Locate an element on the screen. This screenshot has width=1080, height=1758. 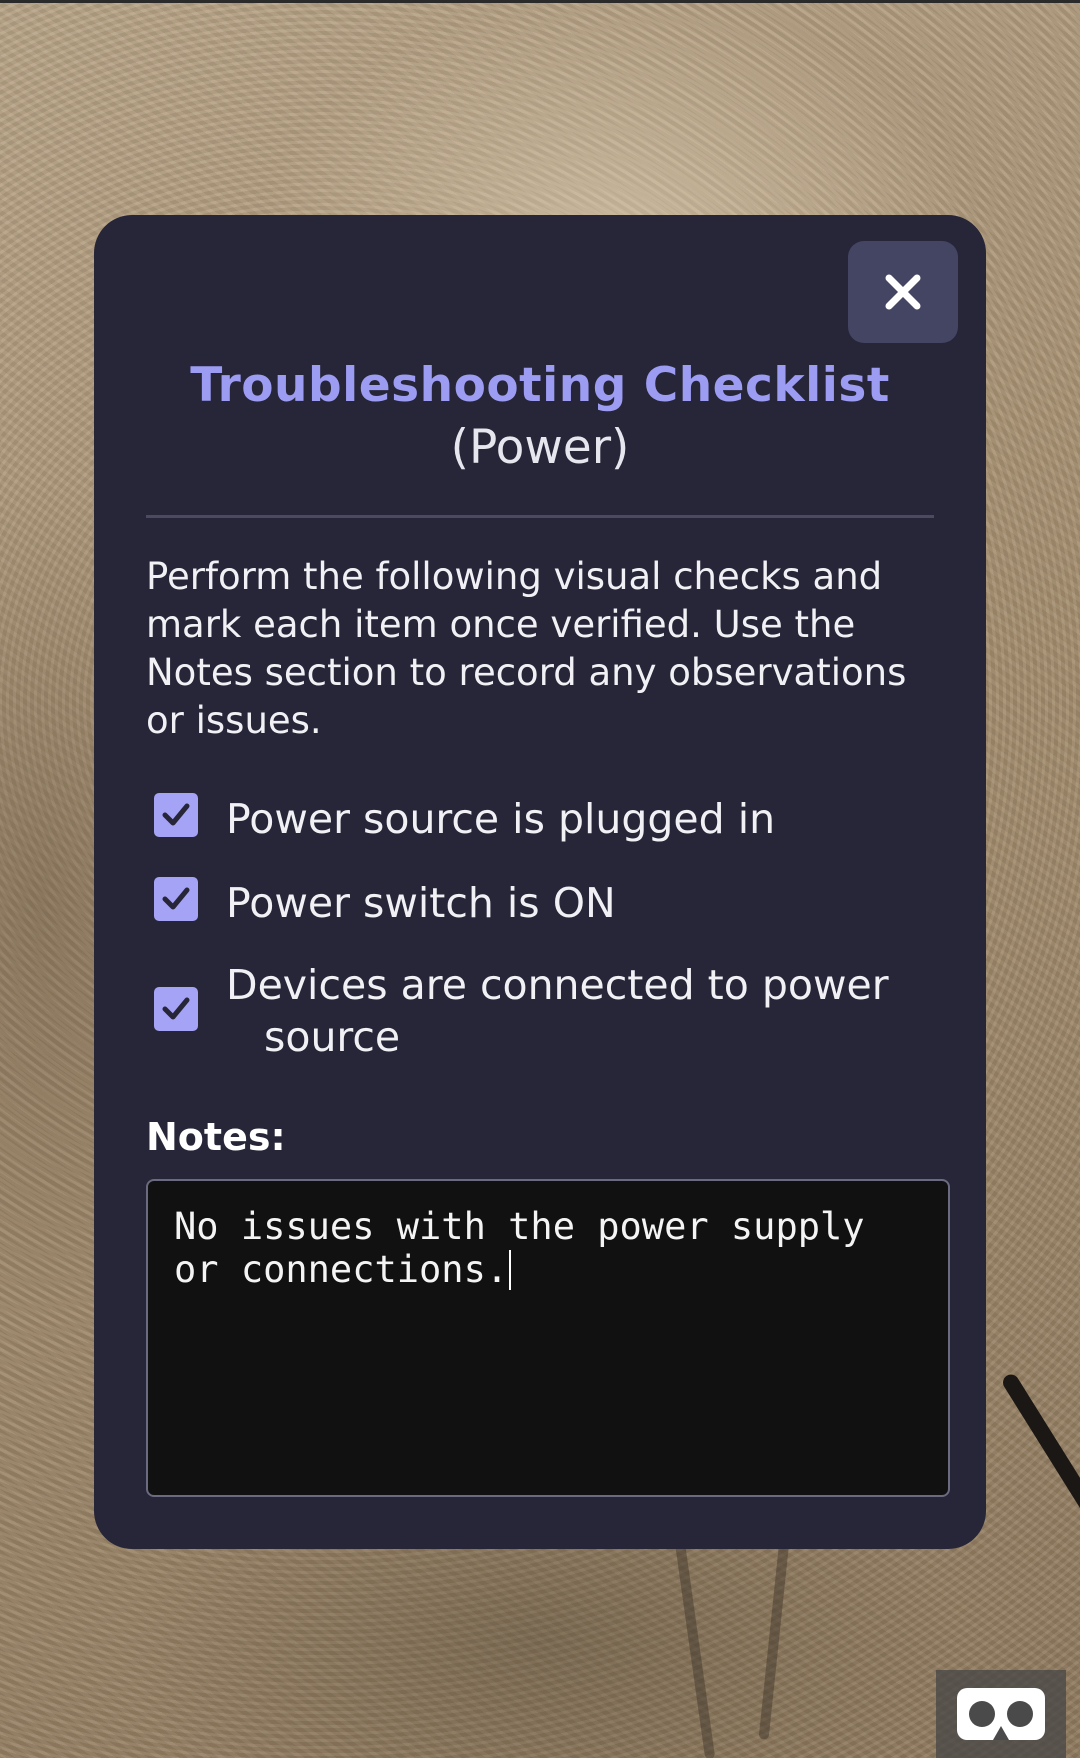
close-button is located at coordinates (903, 292).